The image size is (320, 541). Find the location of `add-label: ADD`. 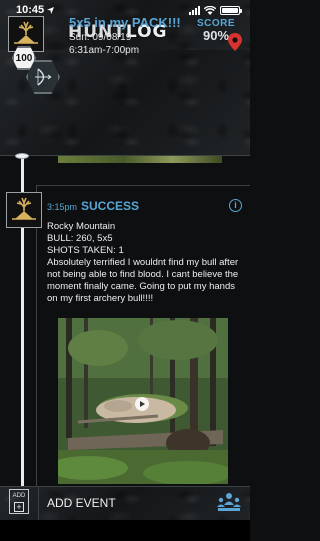

add-label: ADD is located at coordinates (19, 496).